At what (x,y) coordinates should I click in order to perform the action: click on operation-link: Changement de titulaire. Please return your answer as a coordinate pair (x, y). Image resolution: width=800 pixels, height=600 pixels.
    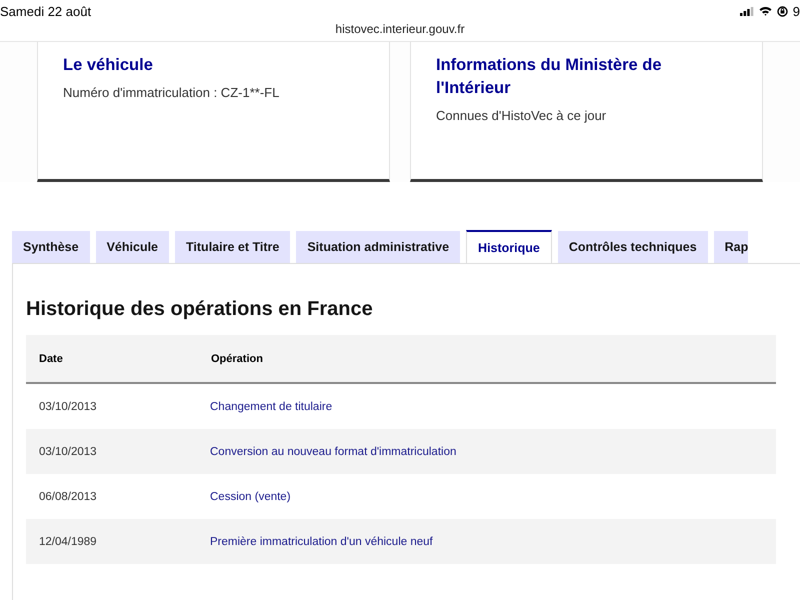
    Looking at the image, I should click on (271, 406).